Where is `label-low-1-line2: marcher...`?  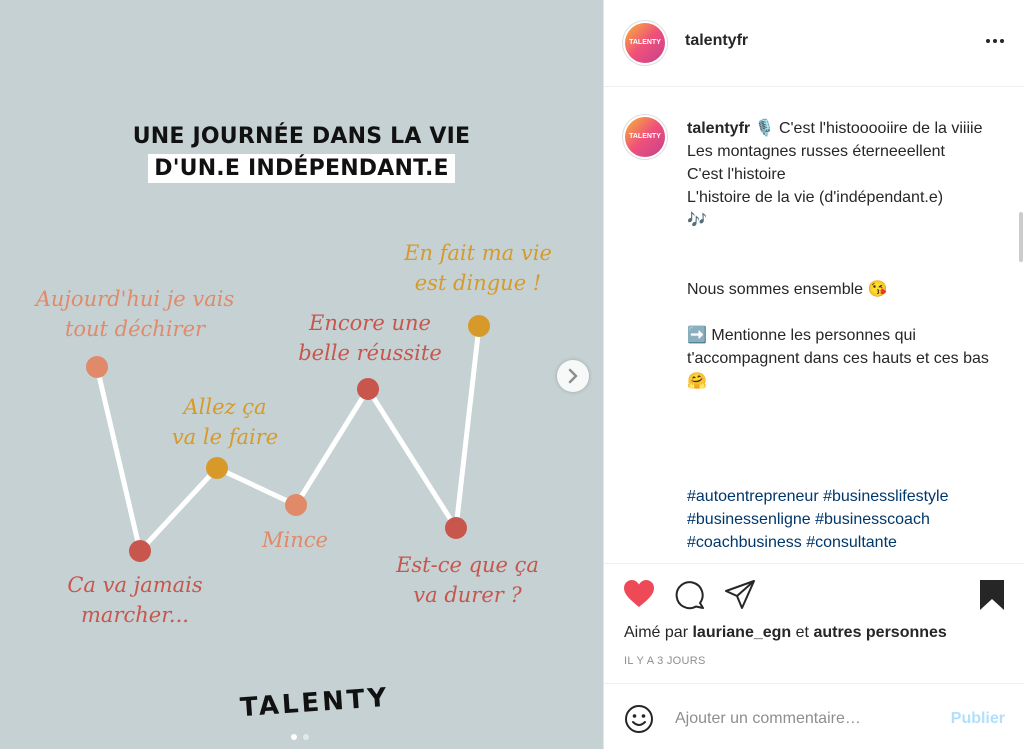 label-low-1-line2: marcher... is located at coordinates (135, 615).